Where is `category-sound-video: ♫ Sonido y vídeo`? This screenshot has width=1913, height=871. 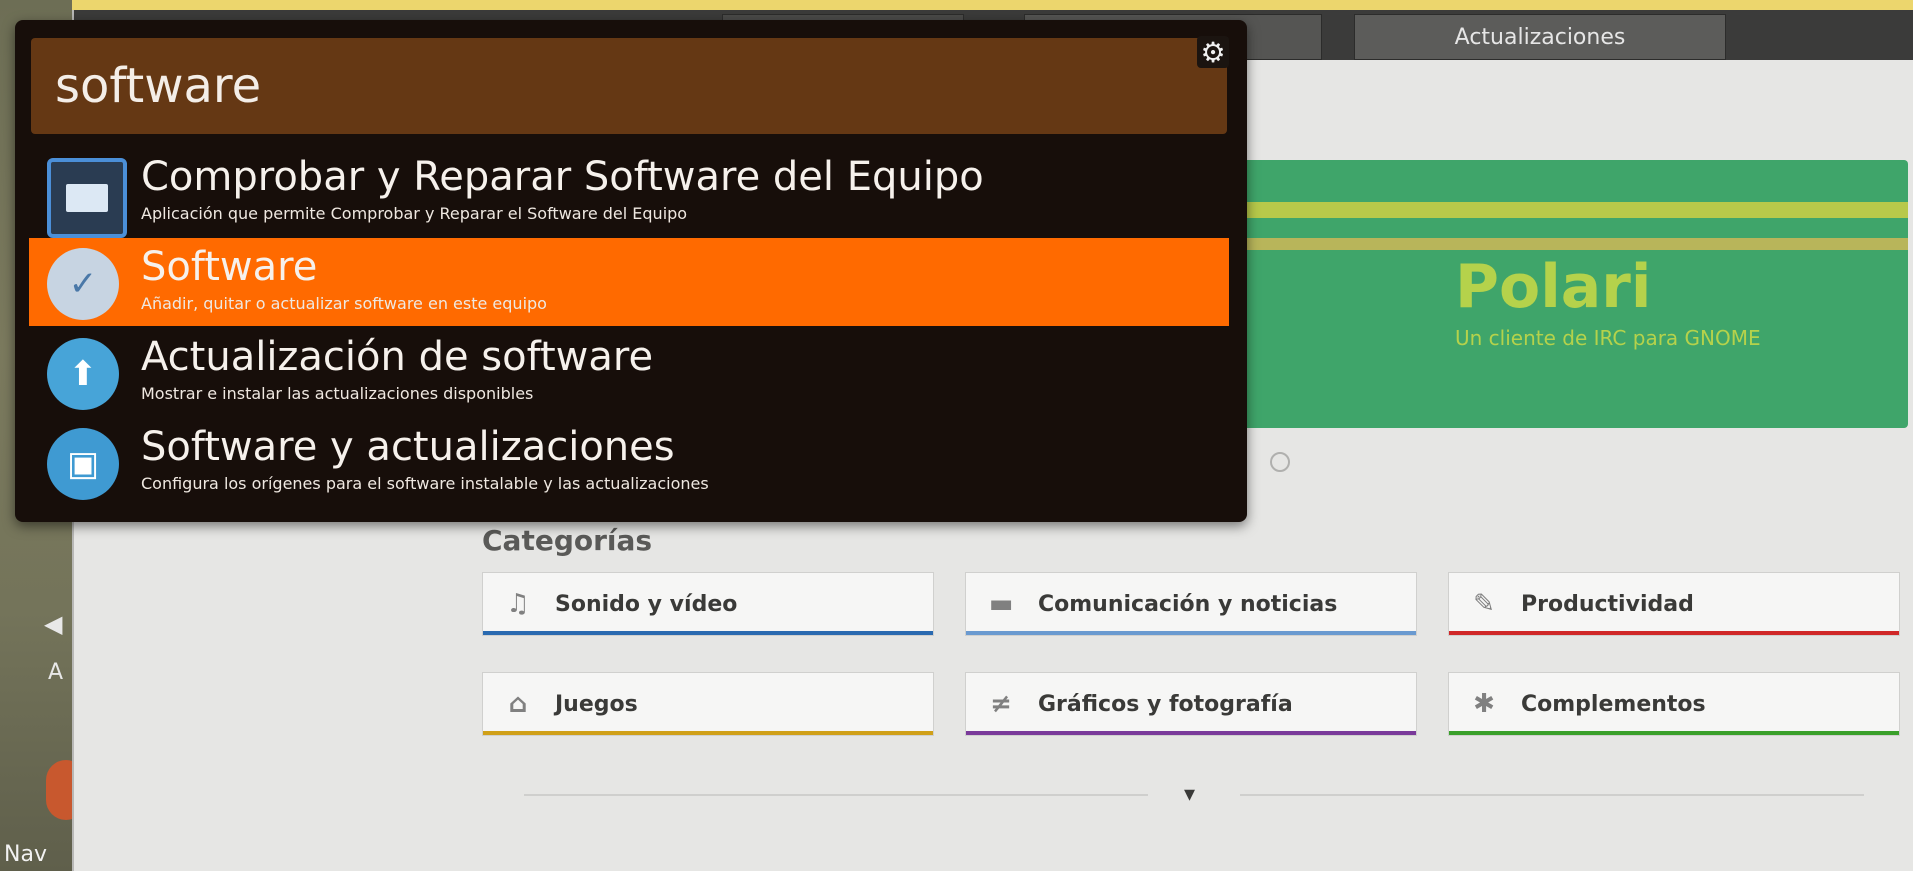 category-sound-video: ♫ Sonido y vídeo is located at coordinates (708, 604).